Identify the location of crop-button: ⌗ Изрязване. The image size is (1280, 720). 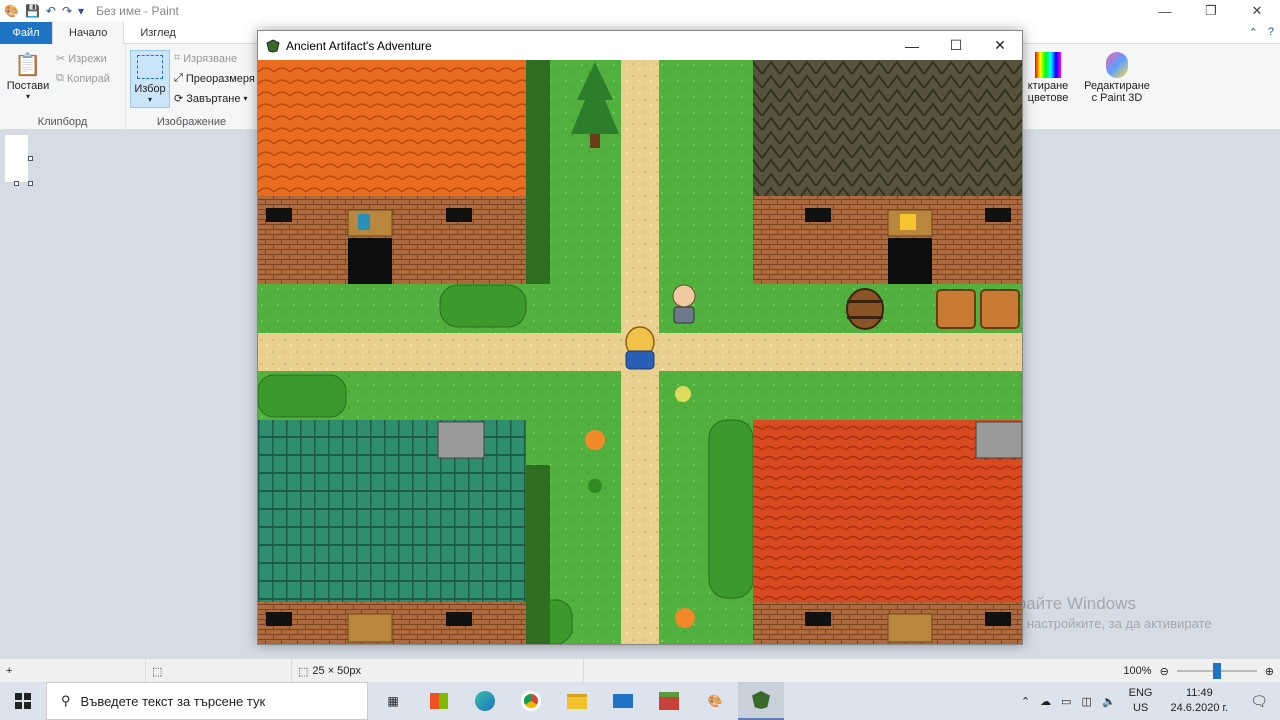
(205, 58).